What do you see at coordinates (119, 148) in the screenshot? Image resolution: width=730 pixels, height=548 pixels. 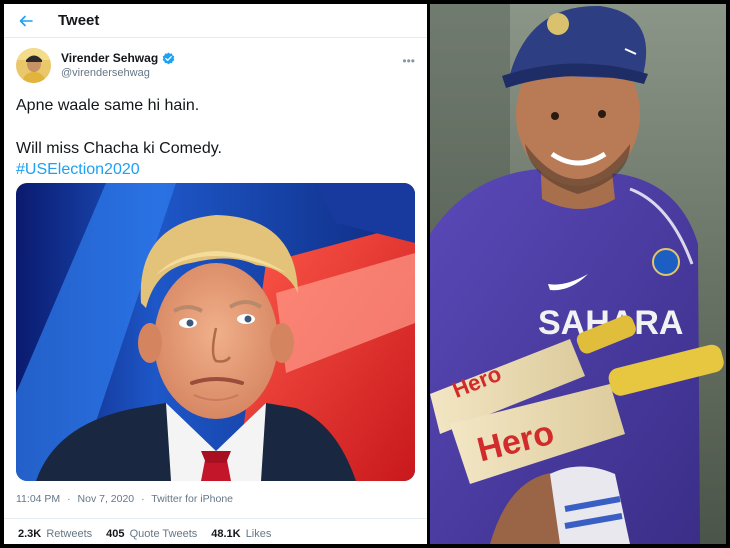 I see `tweet-text-line-2: Will miss Chacha ki Comedy.` at bounding box center [119, 148].